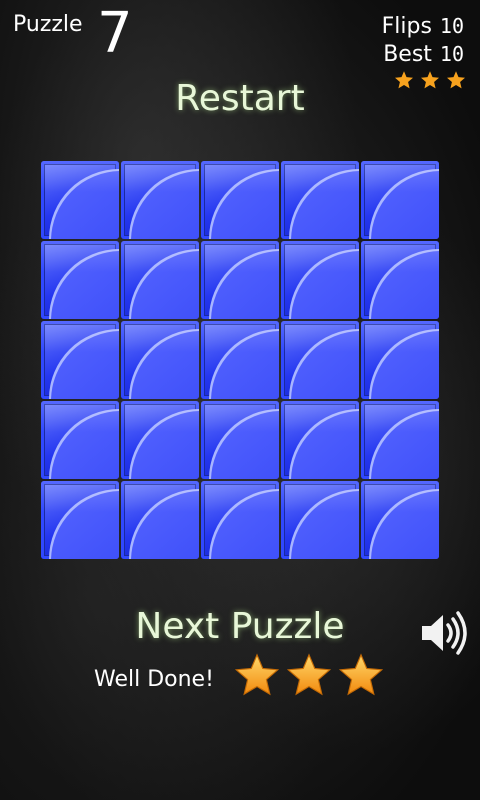 This screenshot has width=480, height=800. Describe the element at coordinates (451, 26) in the screenshot. I see `flips-value: 10` at that location.